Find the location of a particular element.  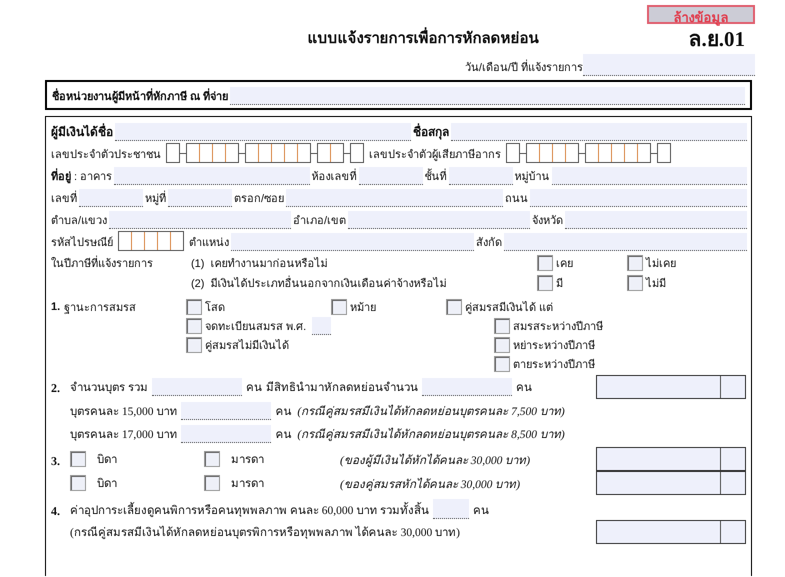

option-label: โสด is located at coordinates (215, 308).